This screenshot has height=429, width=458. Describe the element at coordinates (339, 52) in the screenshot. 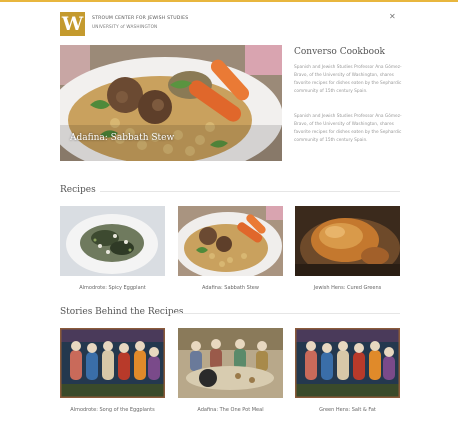

I see `sidebar-title: Converso Cookbook` at that location.